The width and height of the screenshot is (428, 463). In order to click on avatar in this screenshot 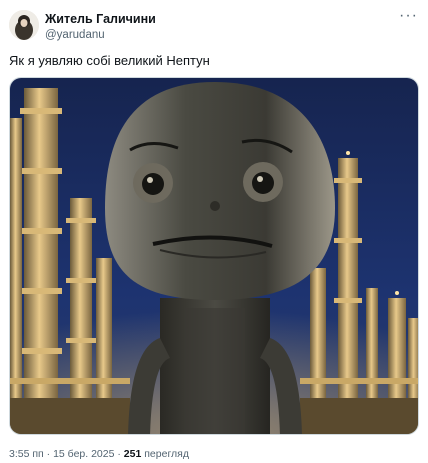, I will do `click(24, 25)`.